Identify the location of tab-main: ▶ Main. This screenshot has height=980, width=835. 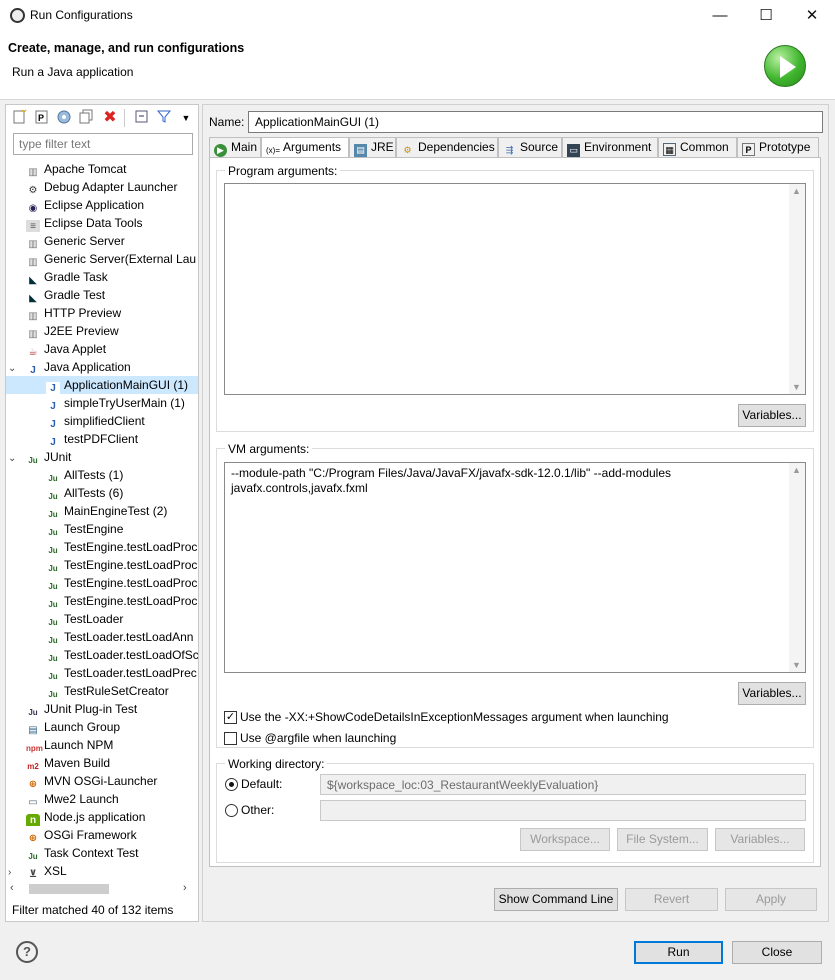
(235, 147).